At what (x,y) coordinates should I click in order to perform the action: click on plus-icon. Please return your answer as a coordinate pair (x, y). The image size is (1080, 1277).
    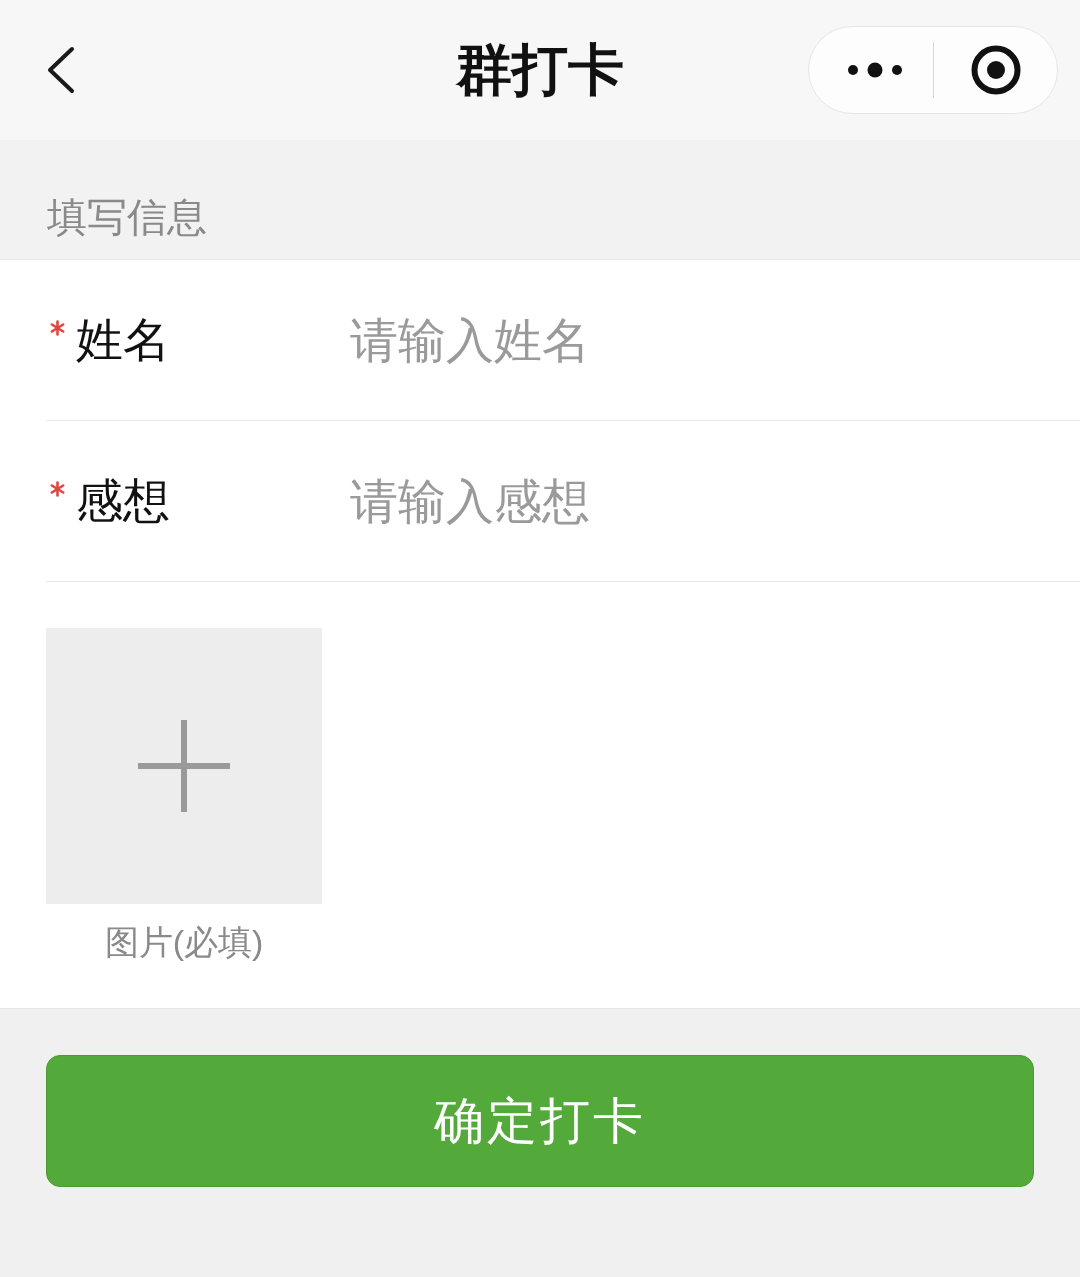
    Looking at the image, I should click on (184, 766).